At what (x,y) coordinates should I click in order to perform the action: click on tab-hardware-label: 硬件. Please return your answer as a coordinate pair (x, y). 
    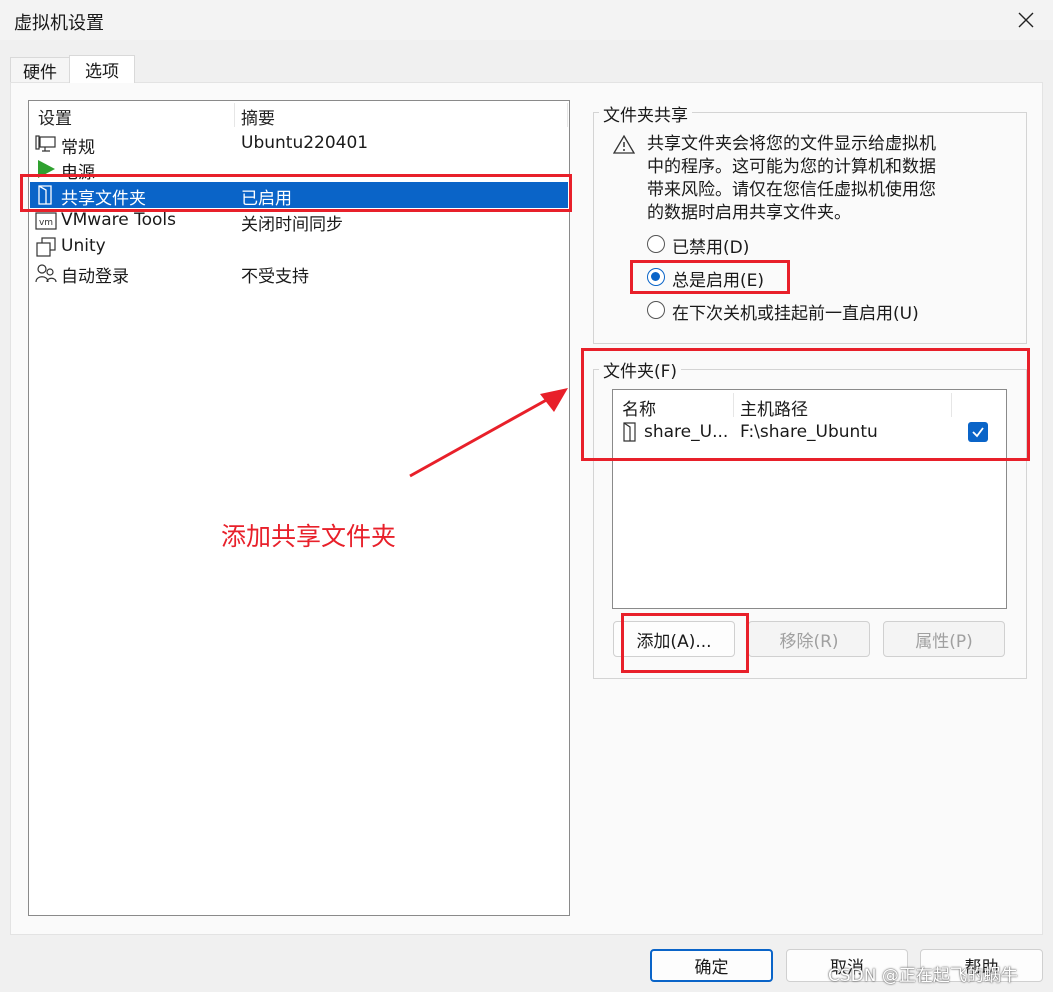
    Looking at the image, I should click on (40, 73).